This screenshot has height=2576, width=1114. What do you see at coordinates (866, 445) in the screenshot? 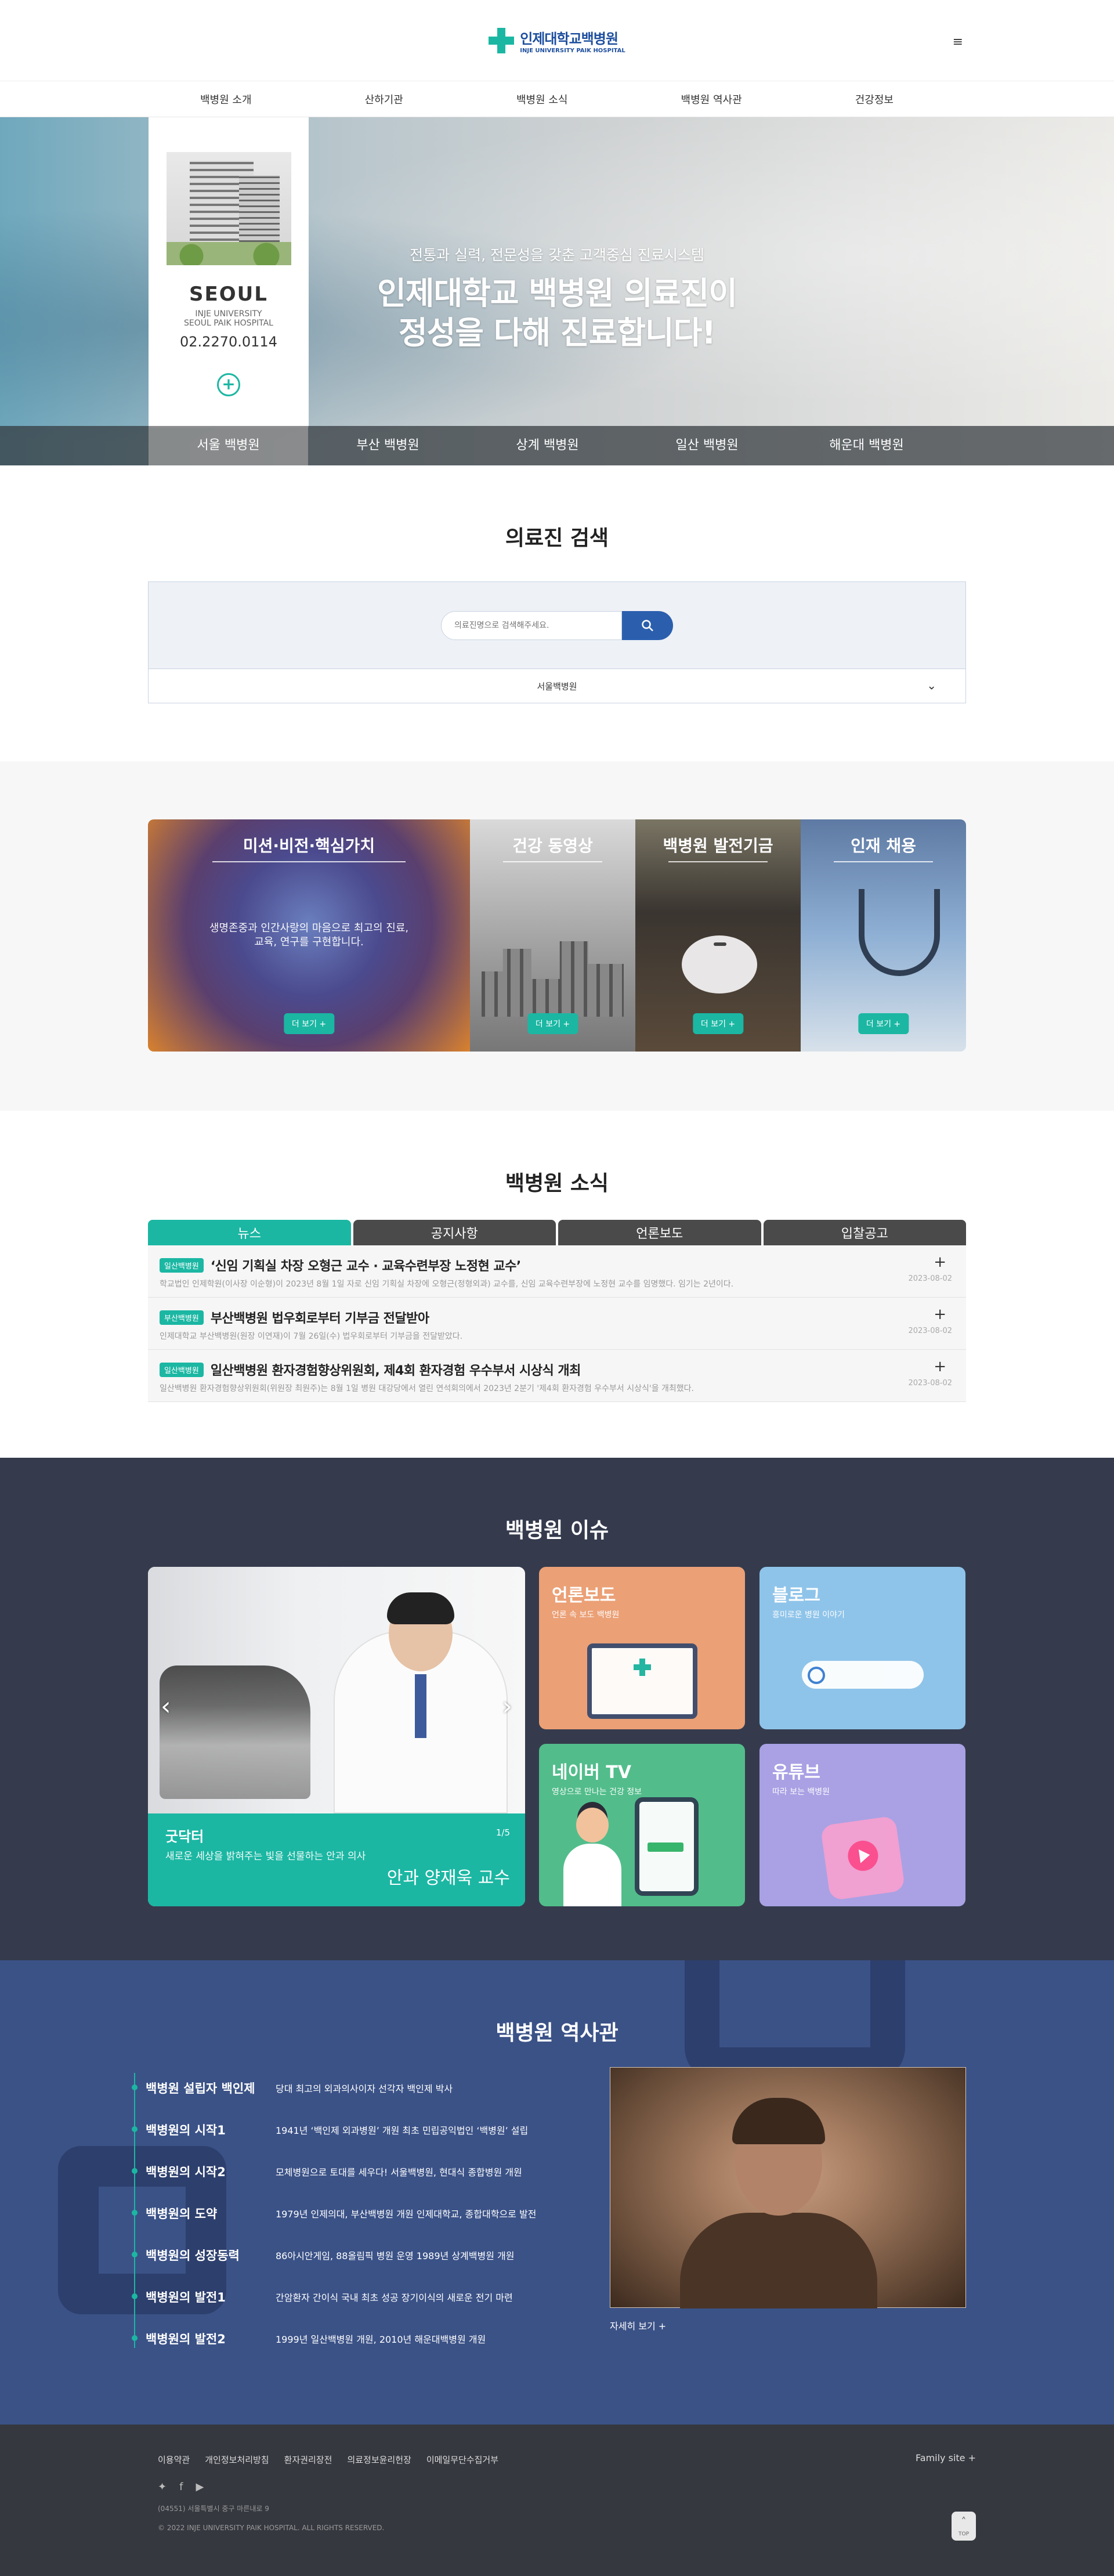
I see `tab-haeundae: 해운대 백병원` at bounding box center [866, 445].